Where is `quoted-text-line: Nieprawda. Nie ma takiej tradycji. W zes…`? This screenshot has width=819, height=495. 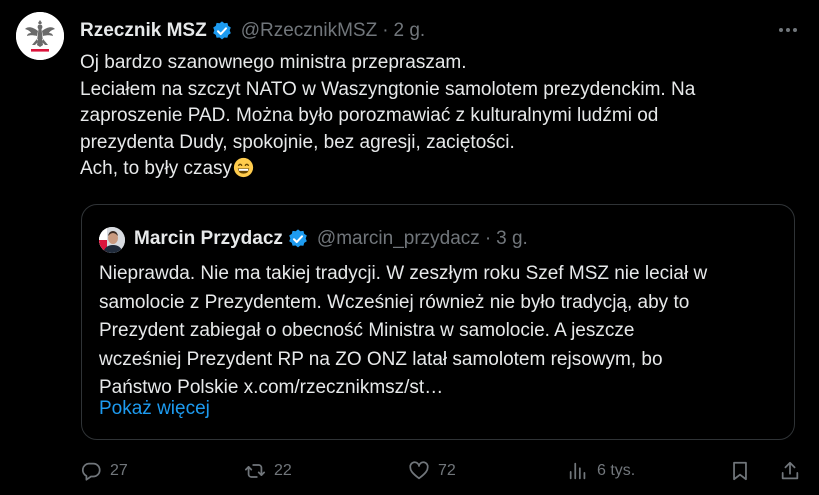
quoted-text-line: Nieprawda. Nie ma takiej tradycji. W zes… is located at coordinates (403, 273).